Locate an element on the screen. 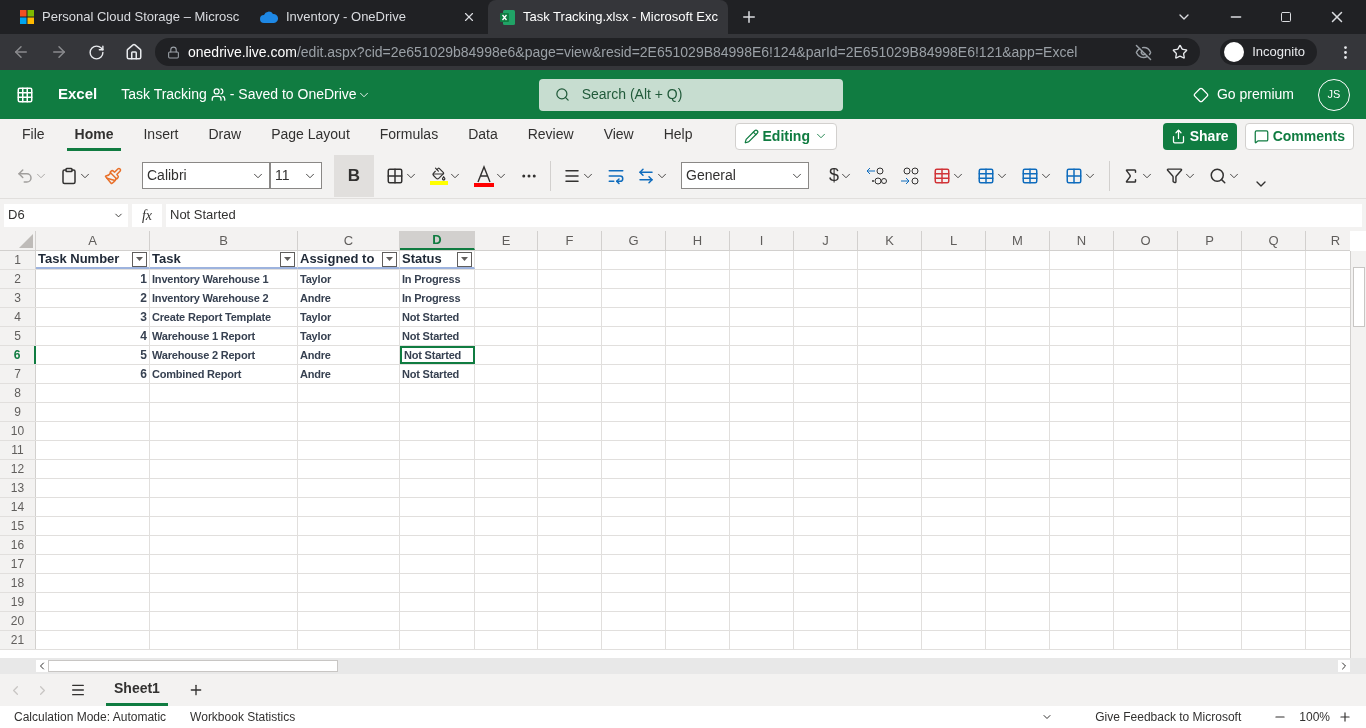  table-cell: Warehouse 2 Report is located at coordinates (224, 355).